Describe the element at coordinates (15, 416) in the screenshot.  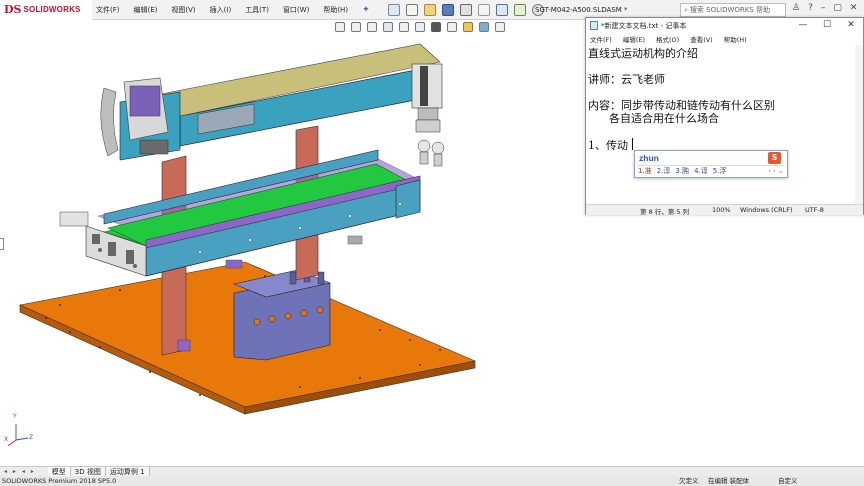
I see `triad-y-label: Y` at that location.